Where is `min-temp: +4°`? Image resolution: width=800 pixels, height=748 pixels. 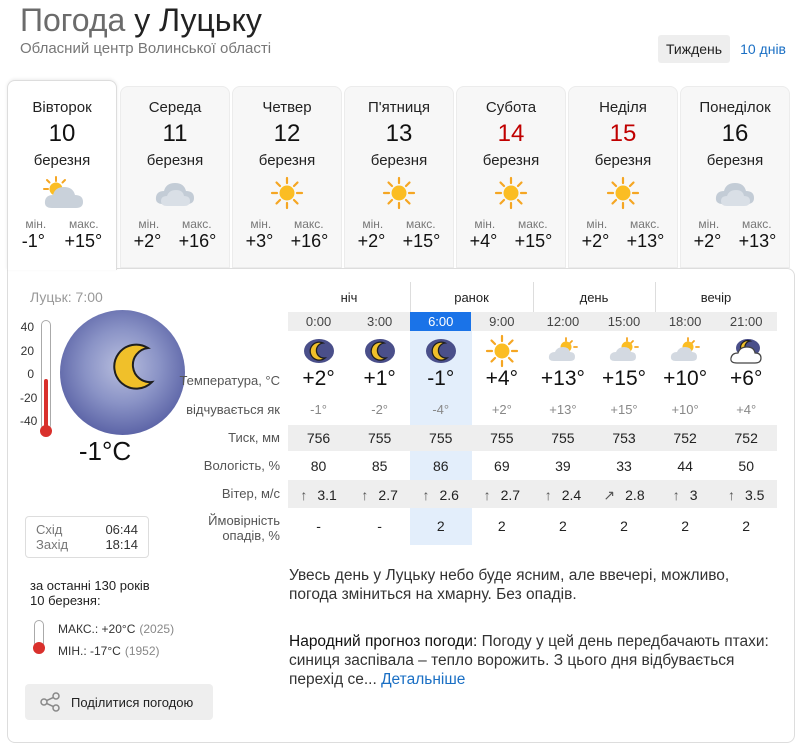
min-temp: +4° is located at coordinates (483, 241).